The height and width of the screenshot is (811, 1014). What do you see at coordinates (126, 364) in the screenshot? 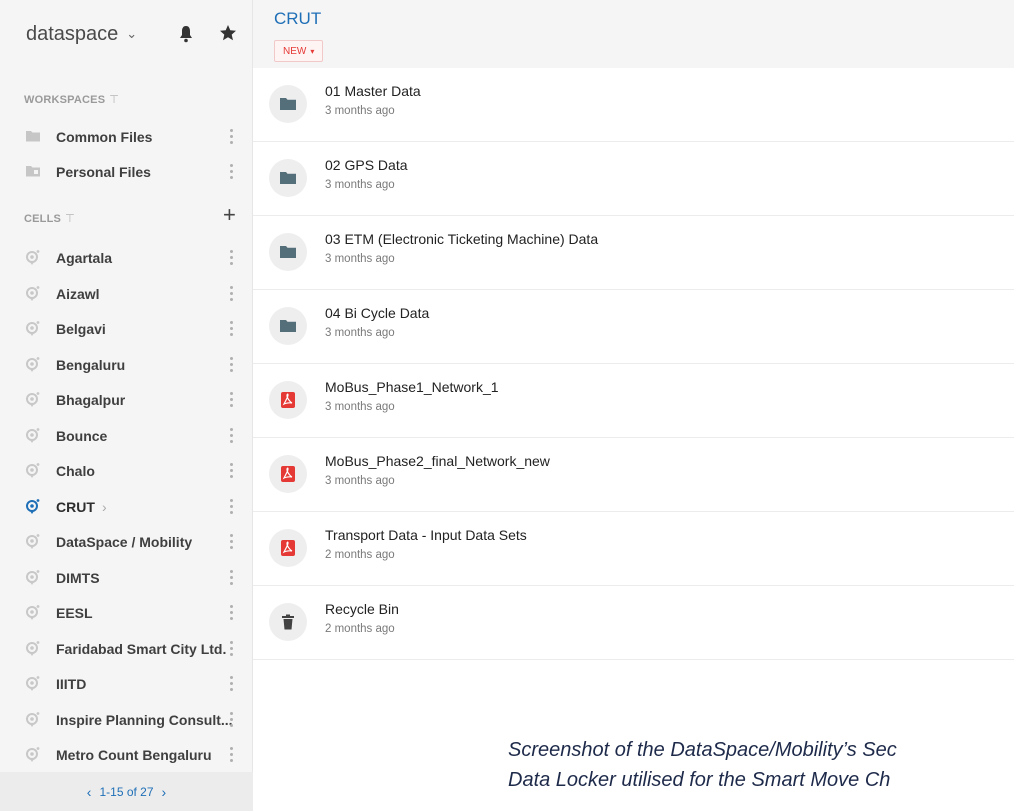
I see `cell-item: Bengaluru` at bounding box center [126, 364].